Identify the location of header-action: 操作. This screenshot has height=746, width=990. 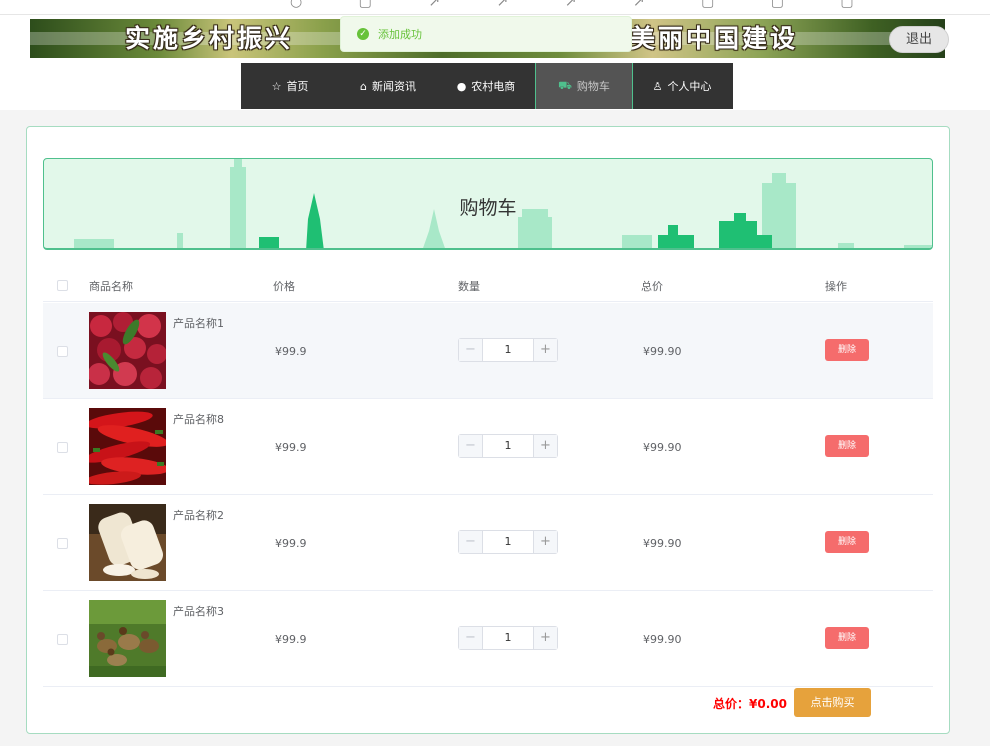
(836, 286).